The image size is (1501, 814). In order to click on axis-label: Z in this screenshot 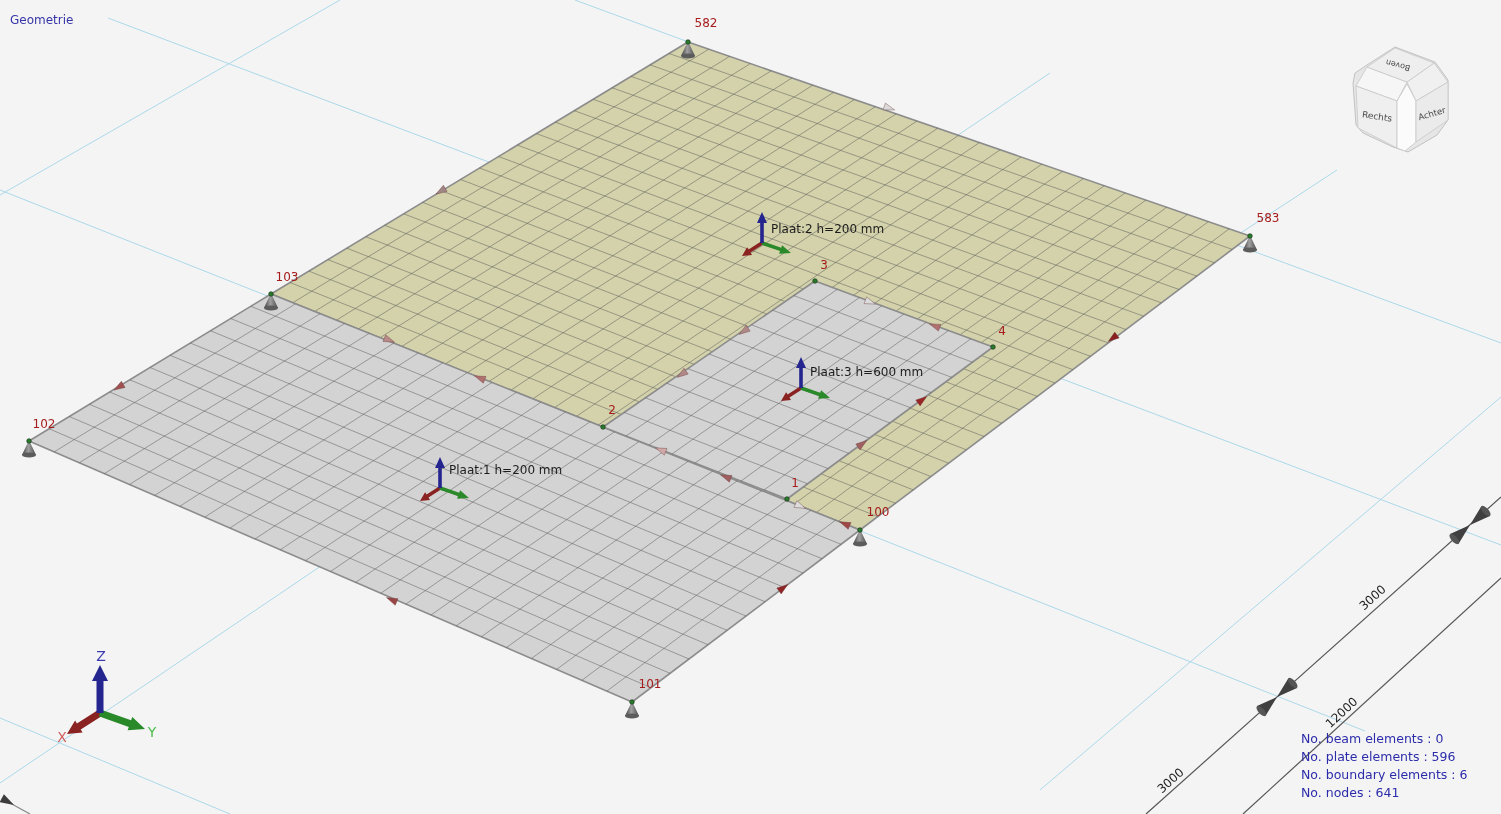, I will do `click(101, 656)`.